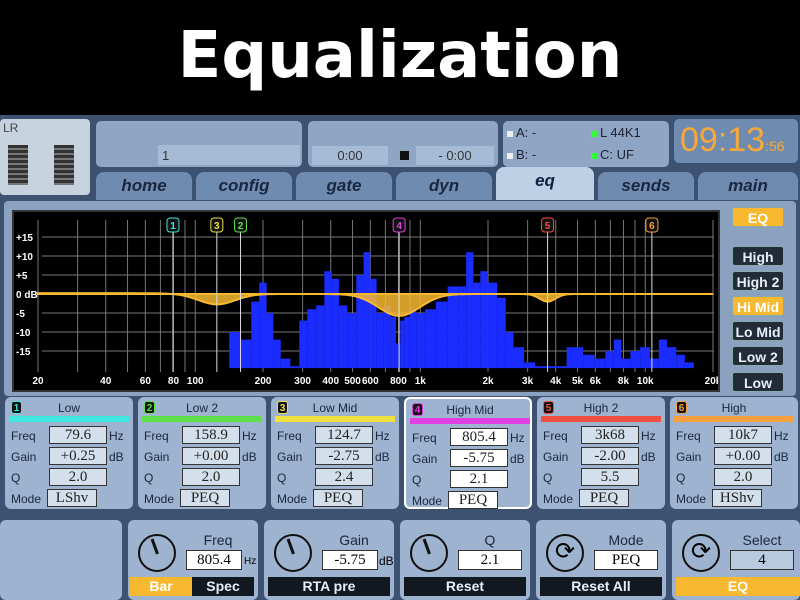 Image resolution: width=800 pixels, height=600 pixels. What do you see at coordinates (421, 381) in the screenshot?
I see `x-axis-label: 1k` at bounding box center [421, 381].